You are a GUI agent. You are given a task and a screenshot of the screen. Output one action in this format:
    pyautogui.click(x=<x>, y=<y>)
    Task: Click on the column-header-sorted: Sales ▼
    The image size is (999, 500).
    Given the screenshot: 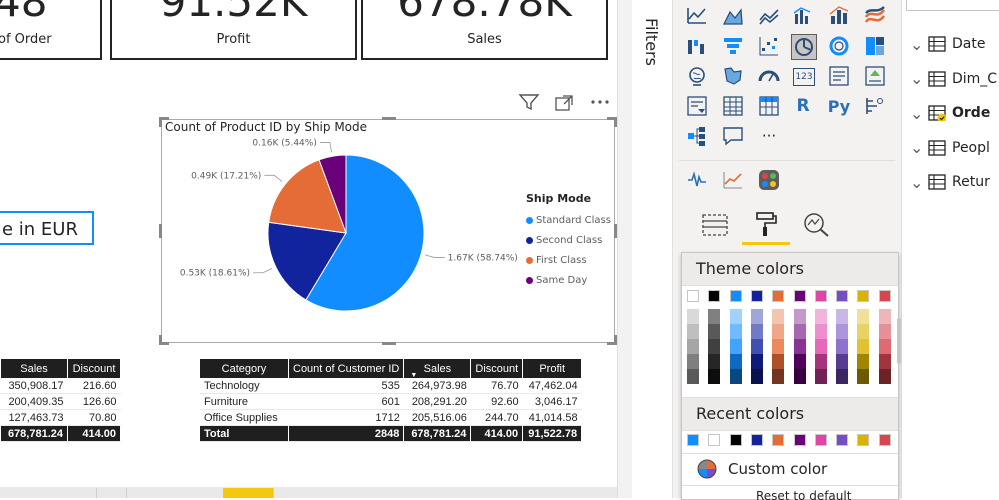 What is the action you would take?
    pyautogui.click(x=437, y=369)
    